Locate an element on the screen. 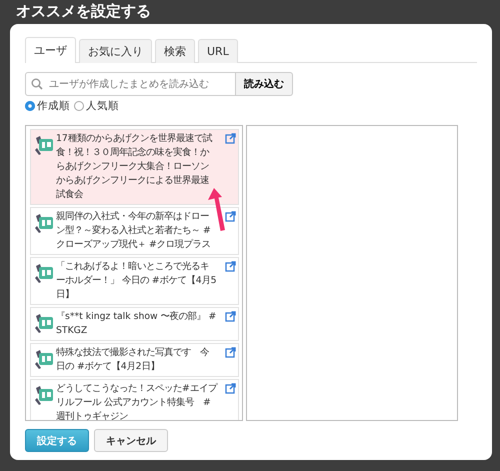 Image resolution: width=500 pixels, height=471 pixels. item-title: 『s**t kingz talk show 〜夜の部』 #STKGZ is located at coordinates (136, 324).